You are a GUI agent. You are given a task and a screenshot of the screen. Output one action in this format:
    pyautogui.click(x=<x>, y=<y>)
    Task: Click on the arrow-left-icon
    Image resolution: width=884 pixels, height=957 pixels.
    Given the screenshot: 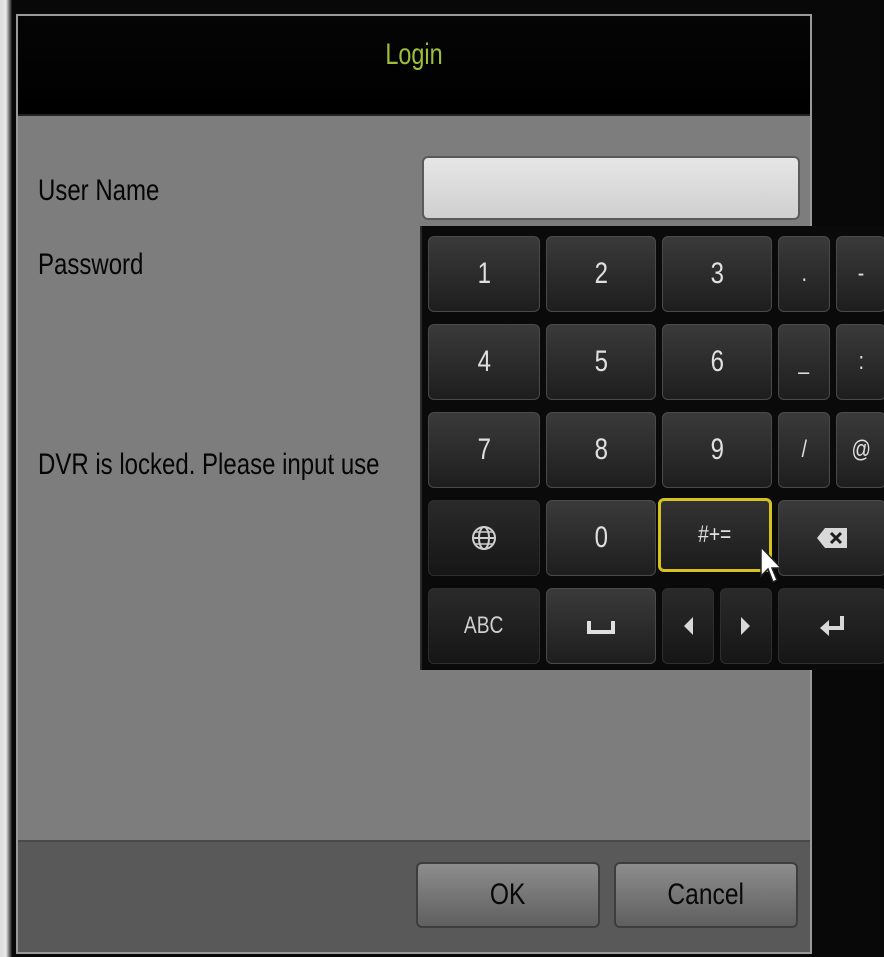 What is the action you would take?
    pyautogui.click(x=688, y=626)
    